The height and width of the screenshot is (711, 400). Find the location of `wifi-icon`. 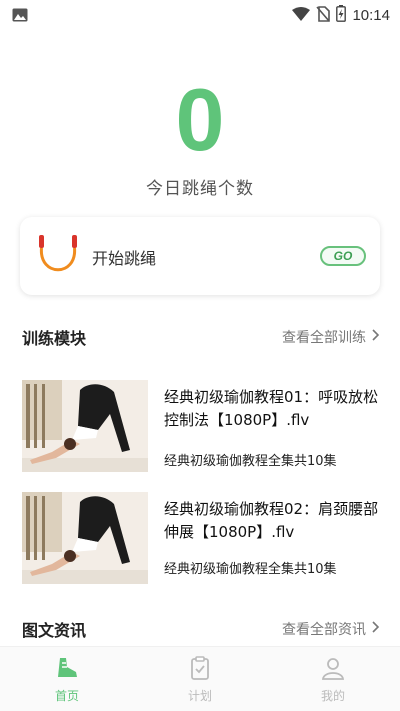

wifi-icon is located at coordinates (301, 15).